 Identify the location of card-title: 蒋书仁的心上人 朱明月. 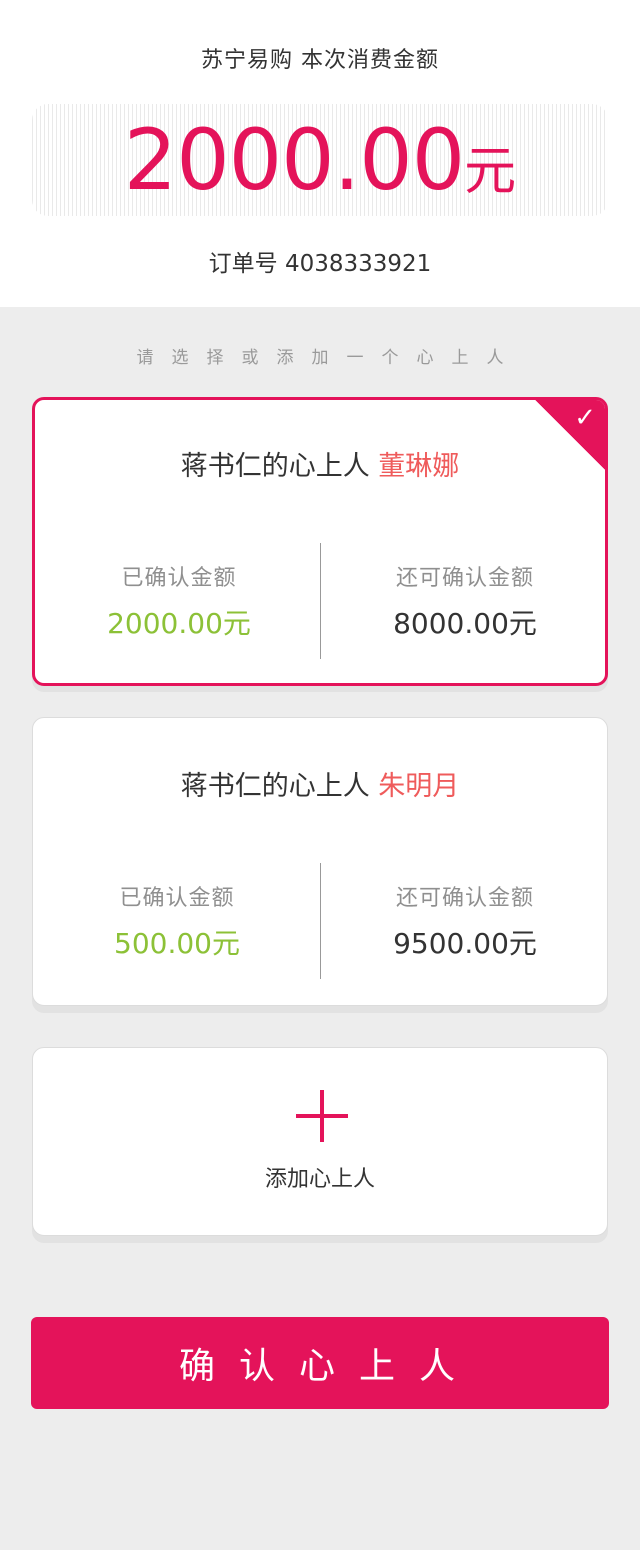
(320, 783).